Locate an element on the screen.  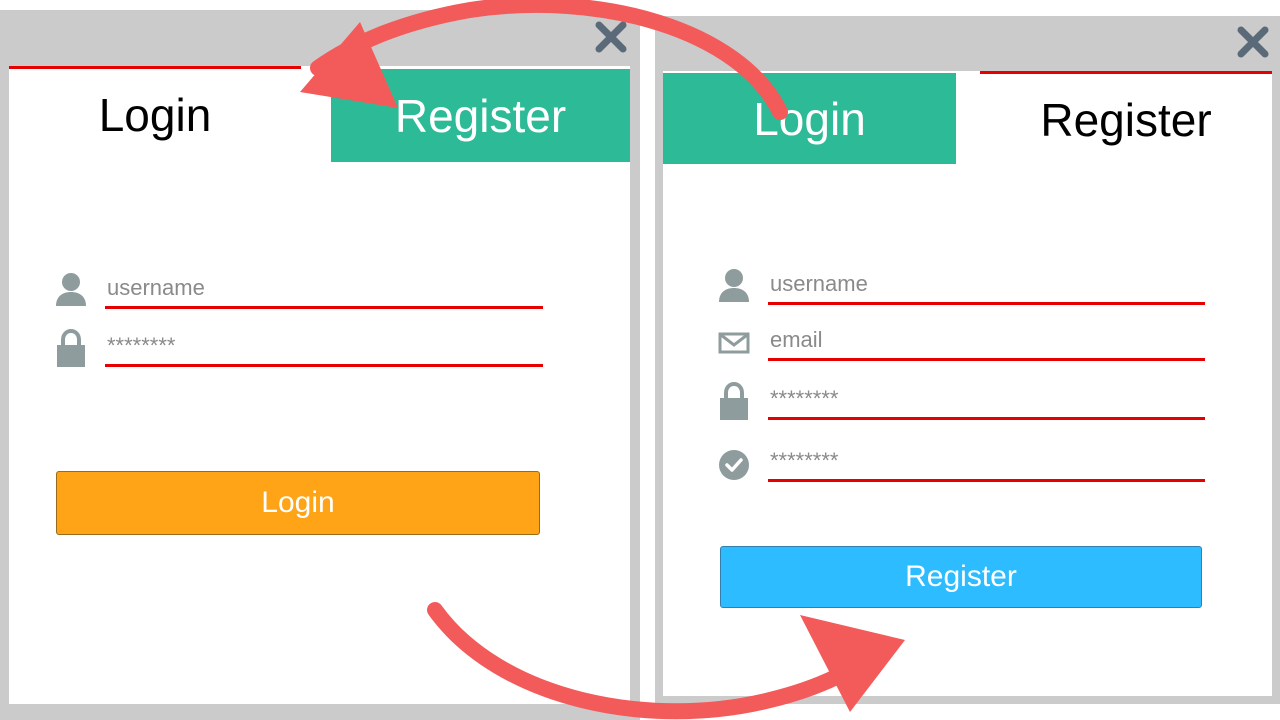
confirm-password-input is located at coordinates (986, 462).